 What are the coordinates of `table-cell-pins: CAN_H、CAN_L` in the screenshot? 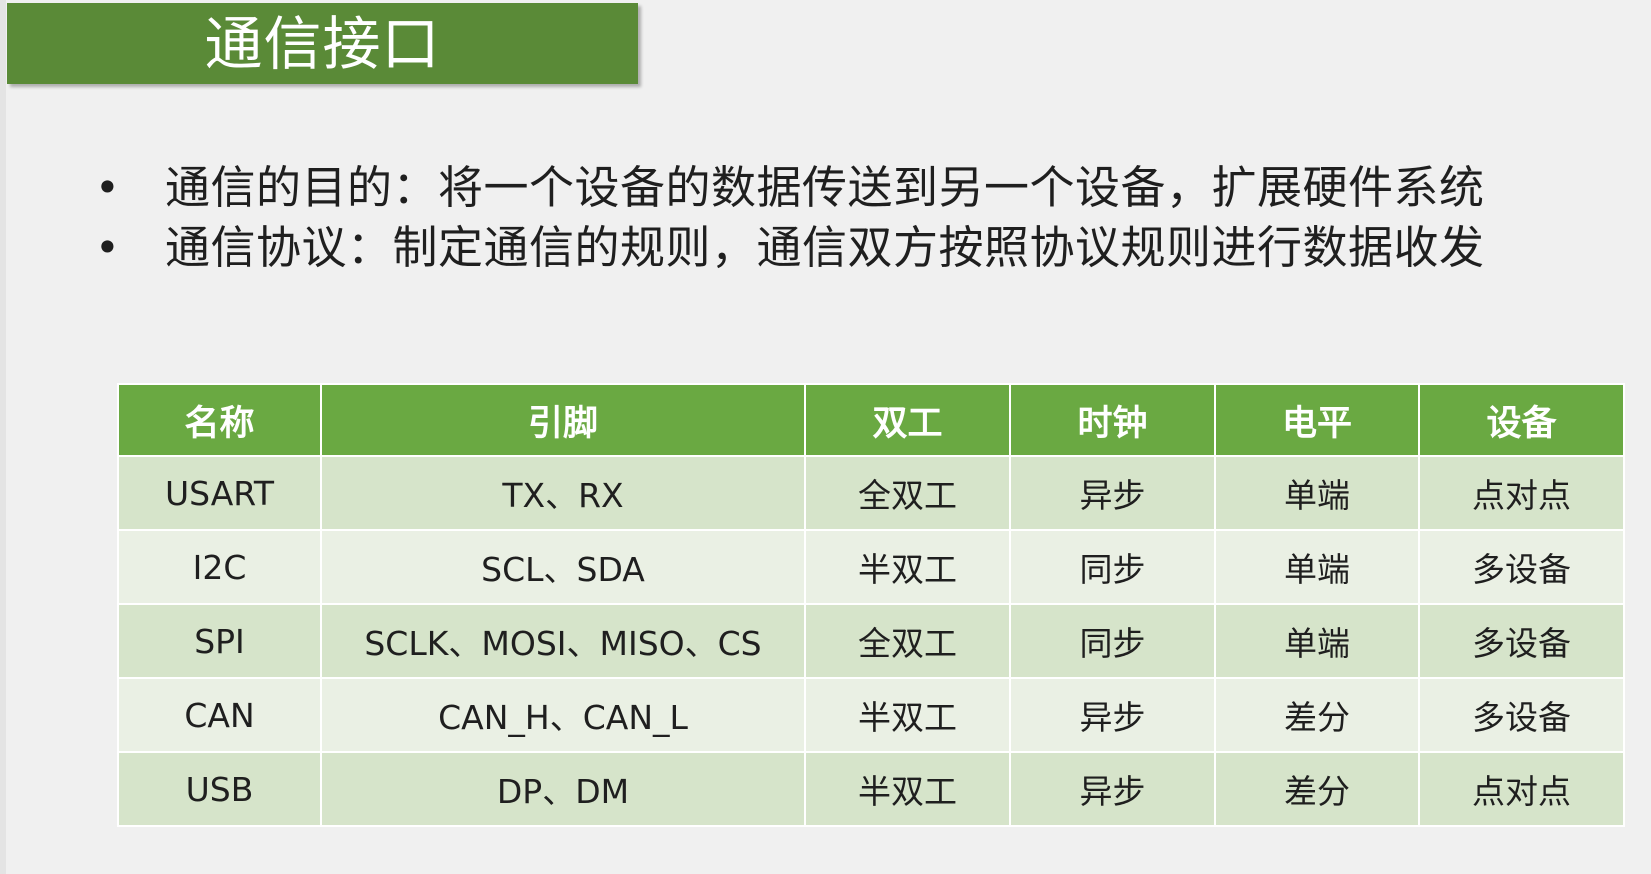 It's located at (563, 715).